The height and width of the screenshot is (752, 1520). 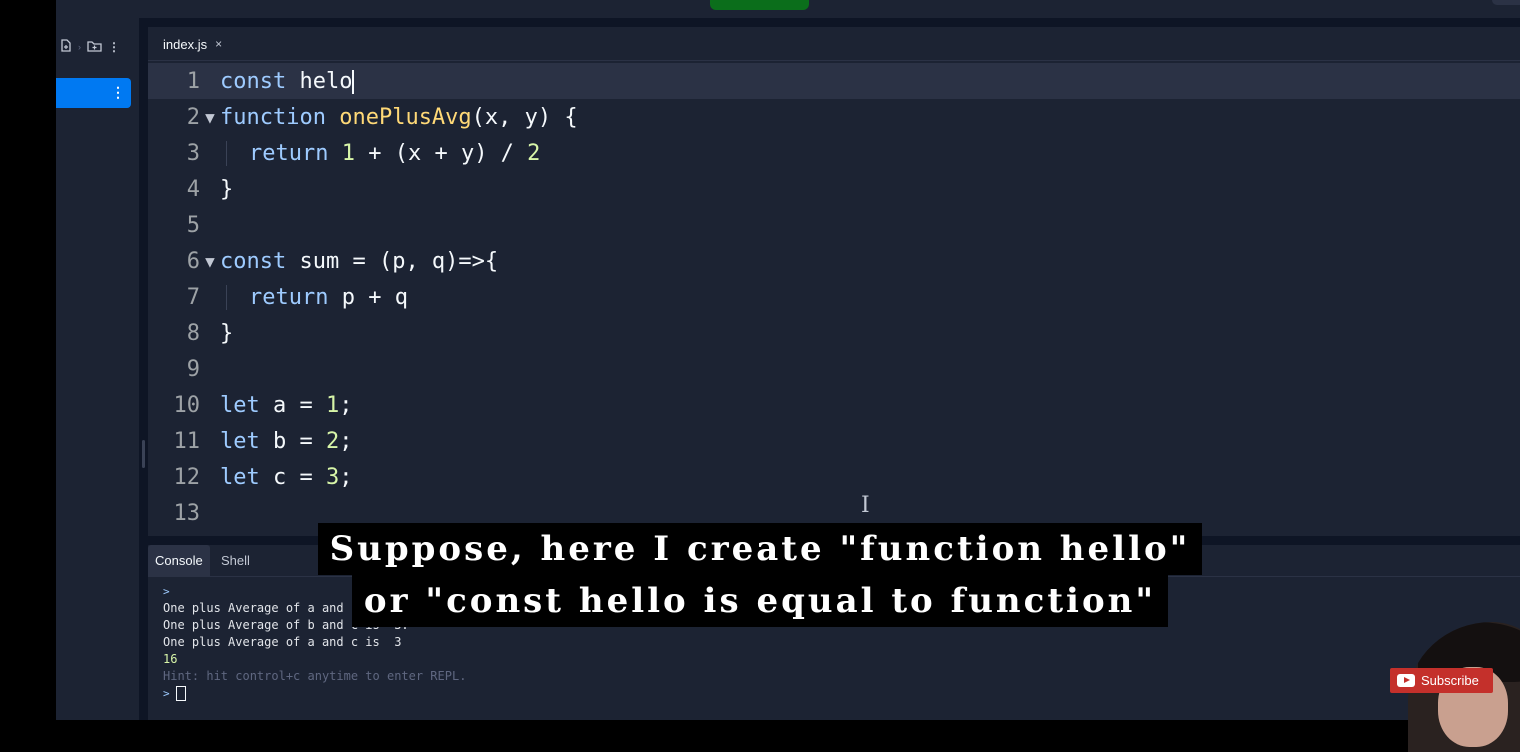 What do you see at coordinates (405, 117) in the screenshot?
I see `code-token: onePlusAvg` at bounding box center [405, 117].